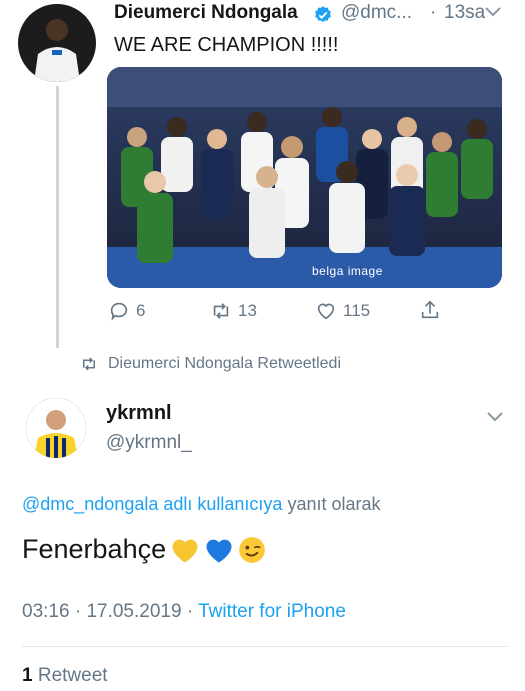  What do you see at coordinates (152, 504) in the screenshot?
I see `replying-to-link: @dmc_ndongala adlı kullanıcıya` at bounding box center [152, 504].